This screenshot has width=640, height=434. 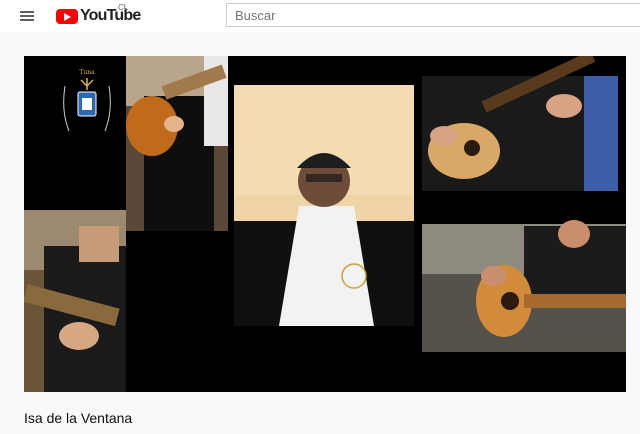 I want to click on logo-text: YouTube, so click(x=110, y=15).